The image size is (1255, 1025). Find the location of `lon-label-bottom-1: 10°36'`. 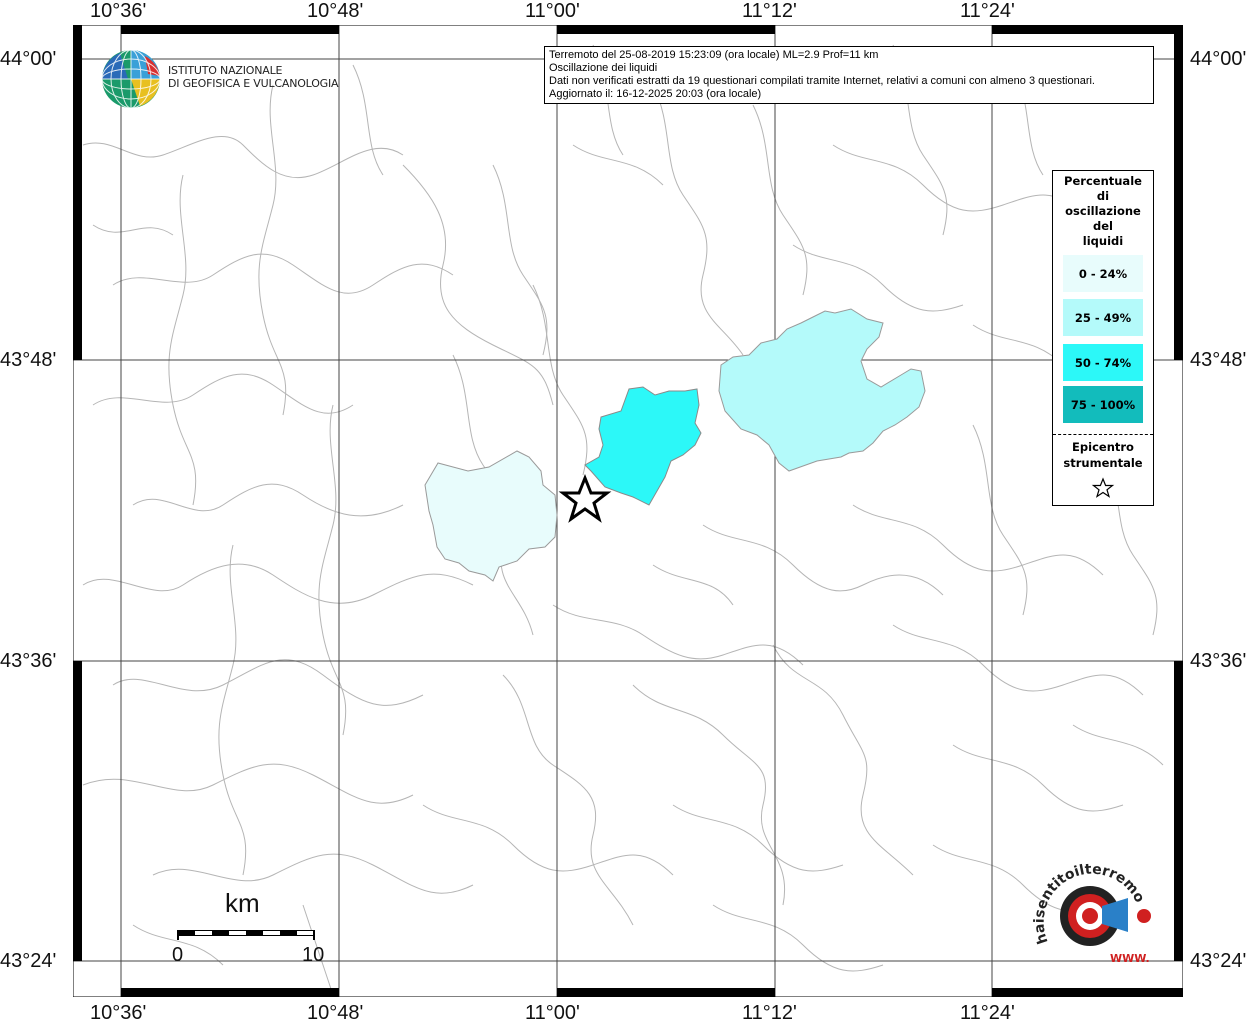

lon-label-bottom-1: 10°36' is located at coordinates (118, 1013).